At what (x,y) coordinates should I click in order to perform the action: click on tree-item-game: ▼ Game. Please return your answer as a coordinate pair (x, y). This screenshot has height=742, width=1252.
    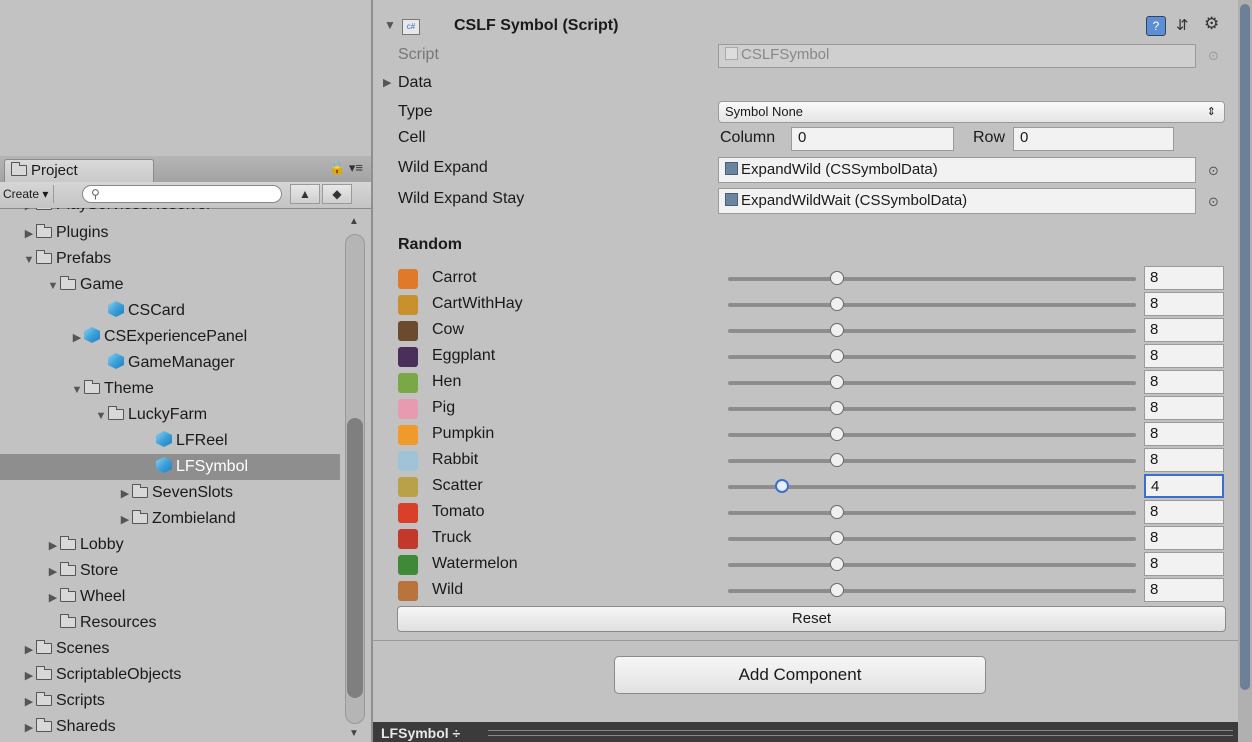
    Looking at the image, I should click on (170, 285).